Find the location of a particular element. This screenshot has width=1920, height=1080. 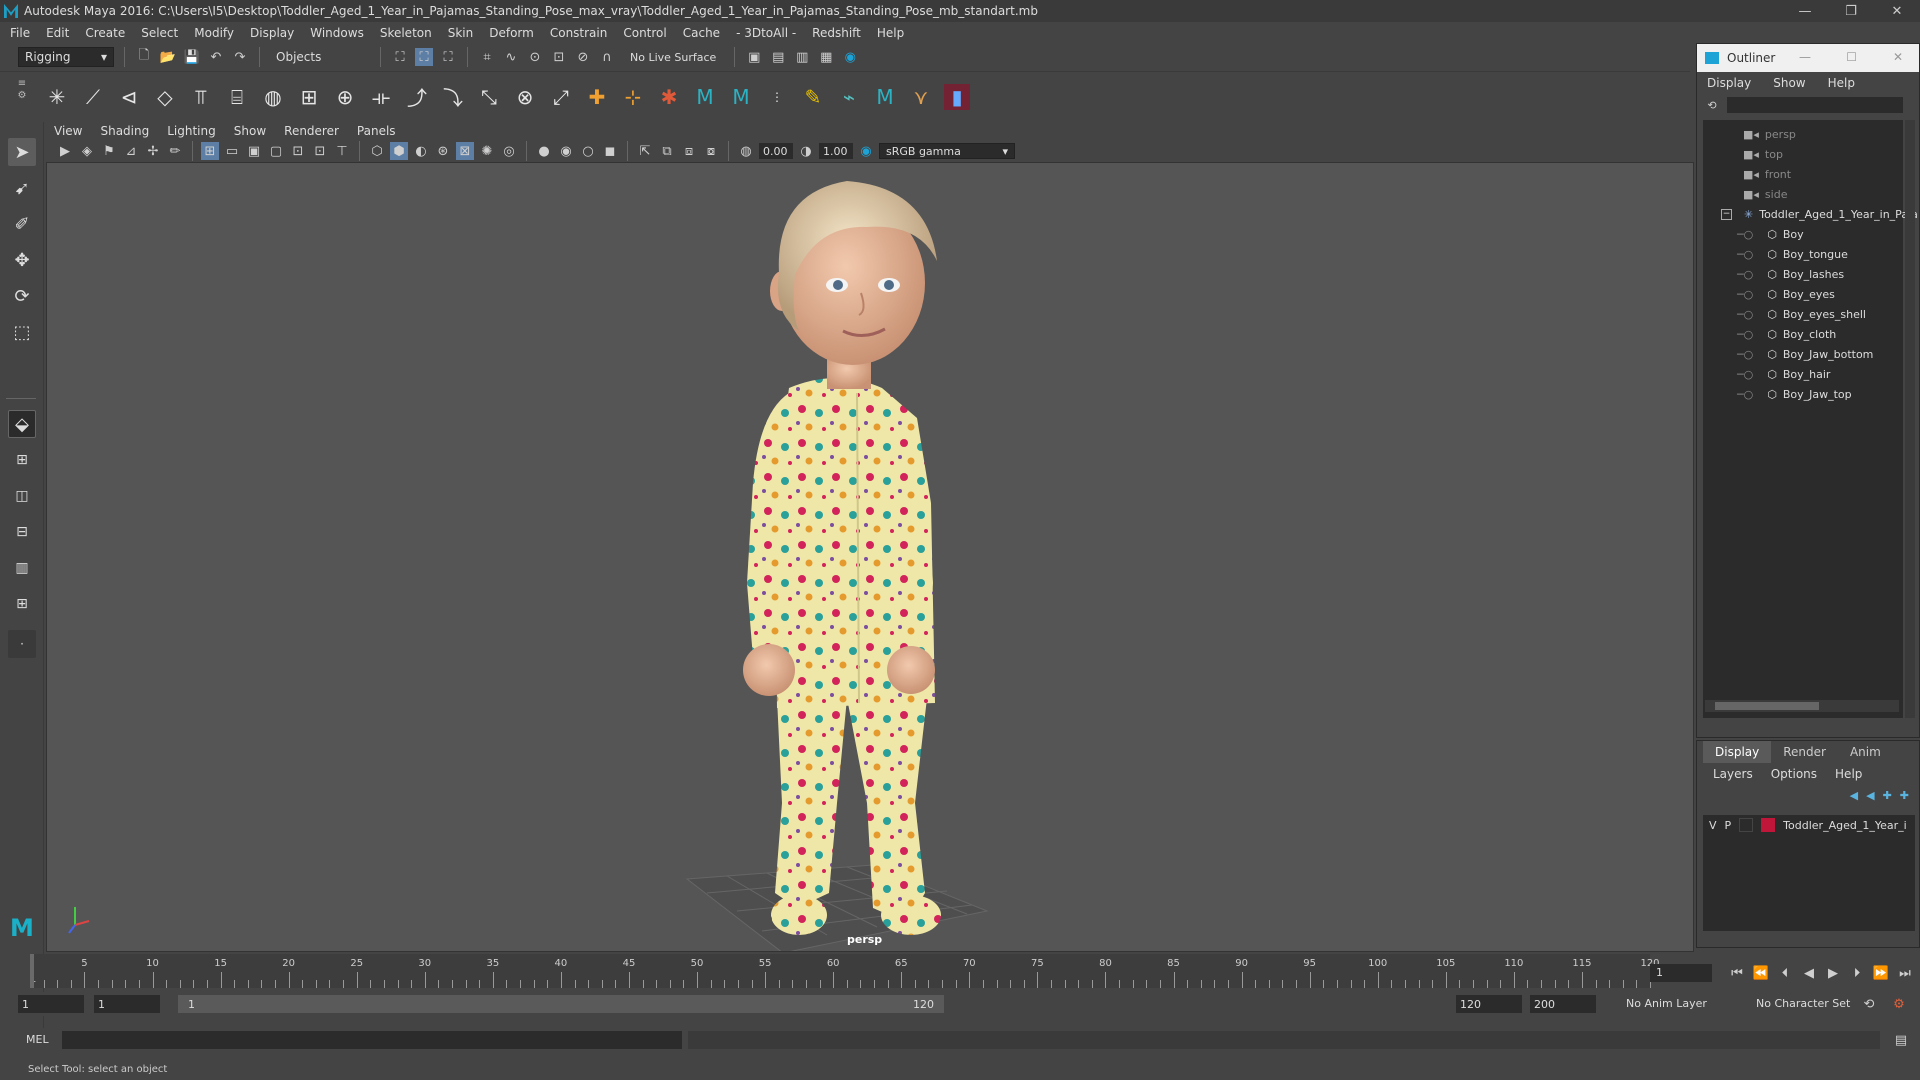

command-input is located at coordinates (372, 1040).